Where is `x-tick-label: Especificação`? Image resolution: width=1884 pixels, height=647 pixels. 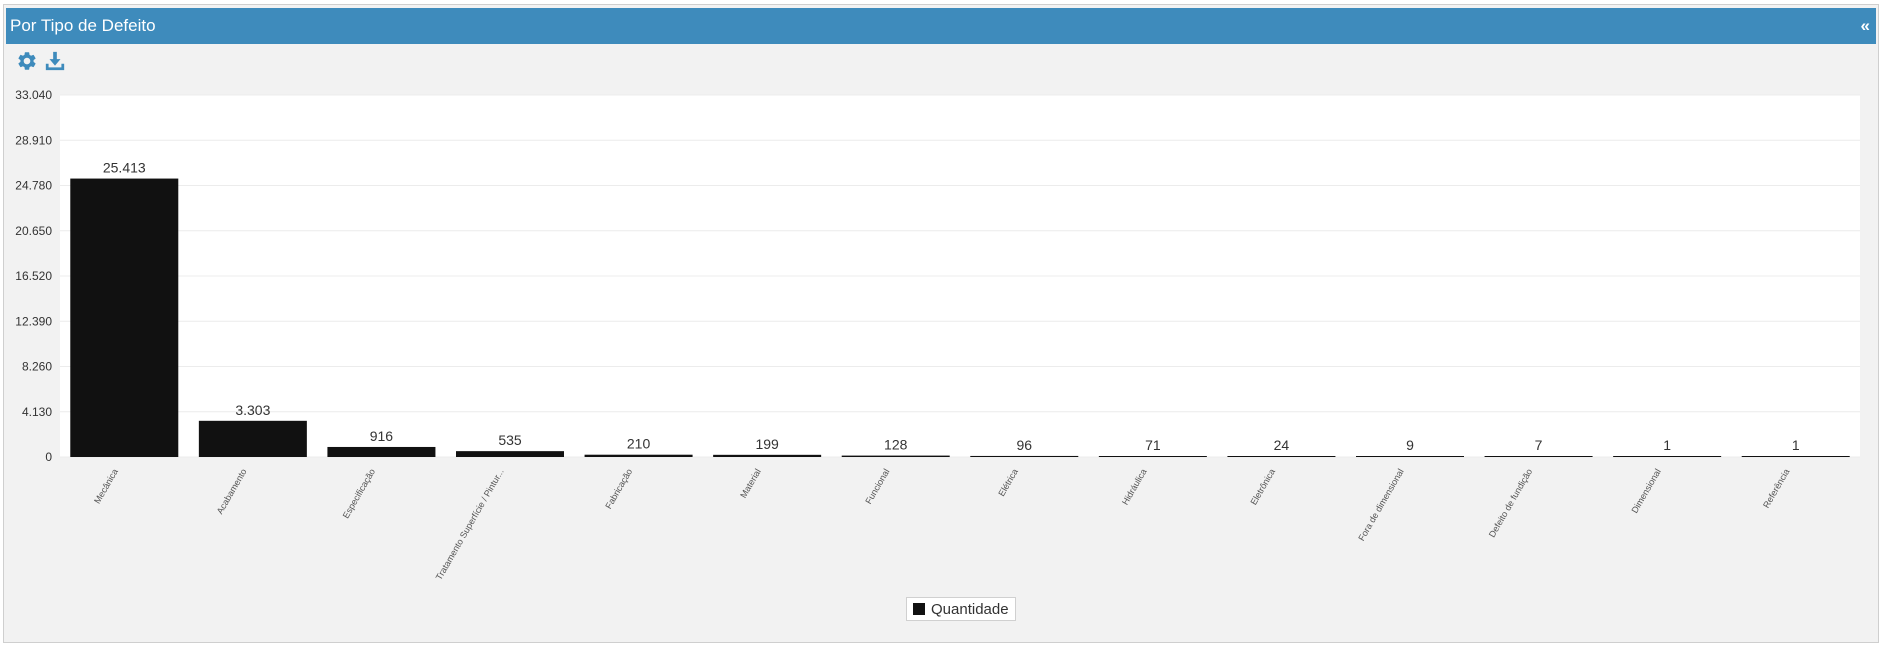
x-tick-label: Especificação is located at coordinates (359, 493).